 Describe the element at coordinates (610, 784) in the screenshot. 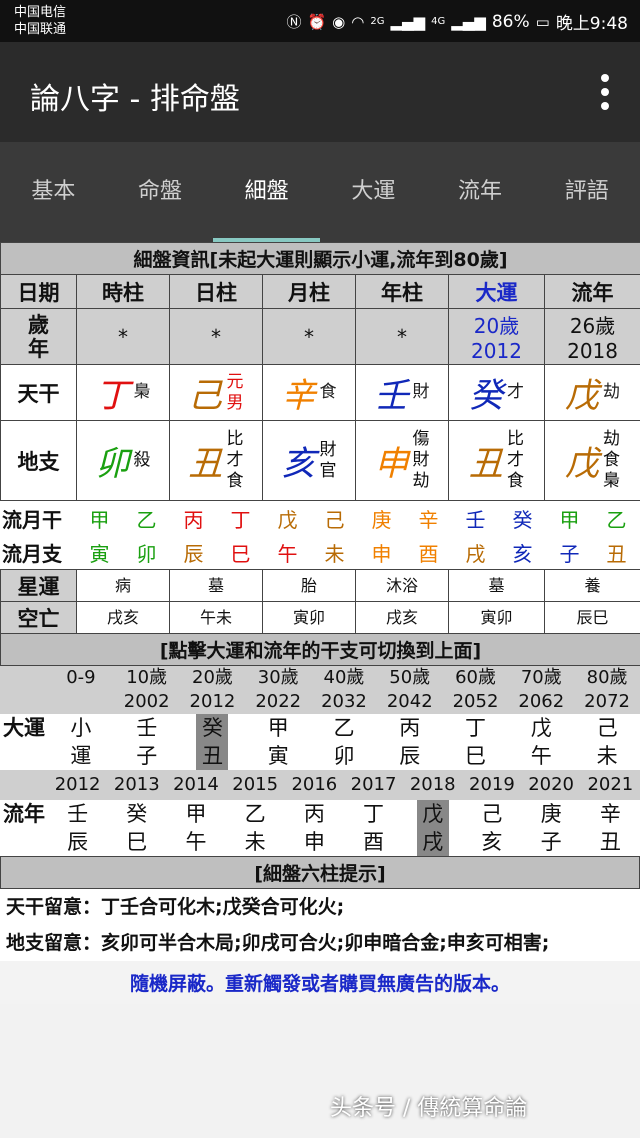

I see `liunian-year: 2021` at that location.